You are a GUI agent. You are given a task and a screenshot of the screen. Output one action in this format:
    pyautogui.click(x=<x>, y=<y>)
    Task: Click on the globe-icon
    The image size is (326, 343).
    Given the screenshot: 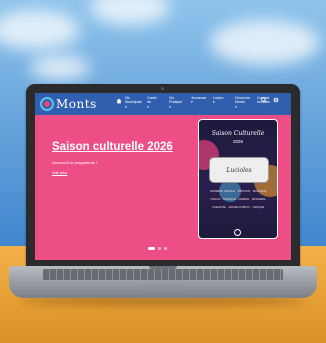 What is the action you would take?
    pyautogui.click(x=276, y=100)
    